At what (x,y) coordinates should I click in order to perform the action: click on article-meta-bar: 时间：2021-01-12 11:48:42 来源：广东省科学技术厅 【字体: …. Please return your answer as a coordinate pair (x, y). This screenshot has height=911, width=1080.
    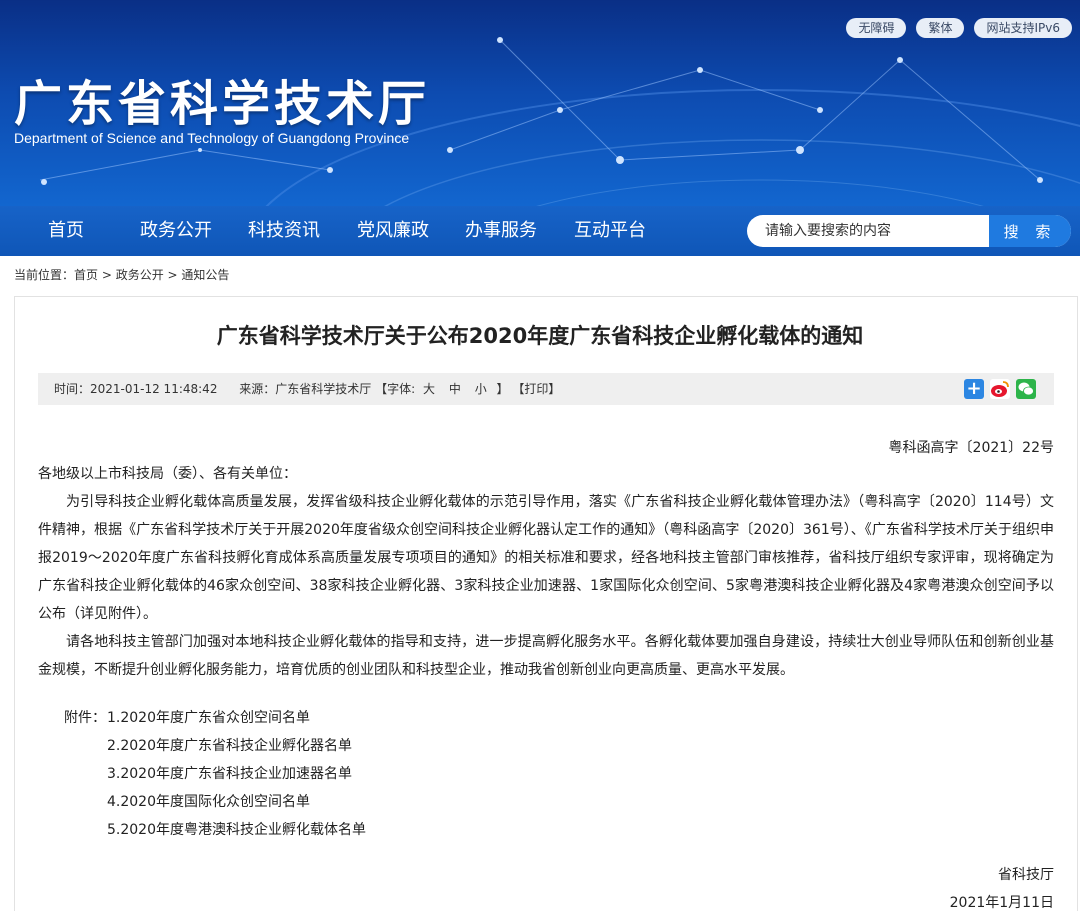
    Looking at the image, I should click on (546, 389).